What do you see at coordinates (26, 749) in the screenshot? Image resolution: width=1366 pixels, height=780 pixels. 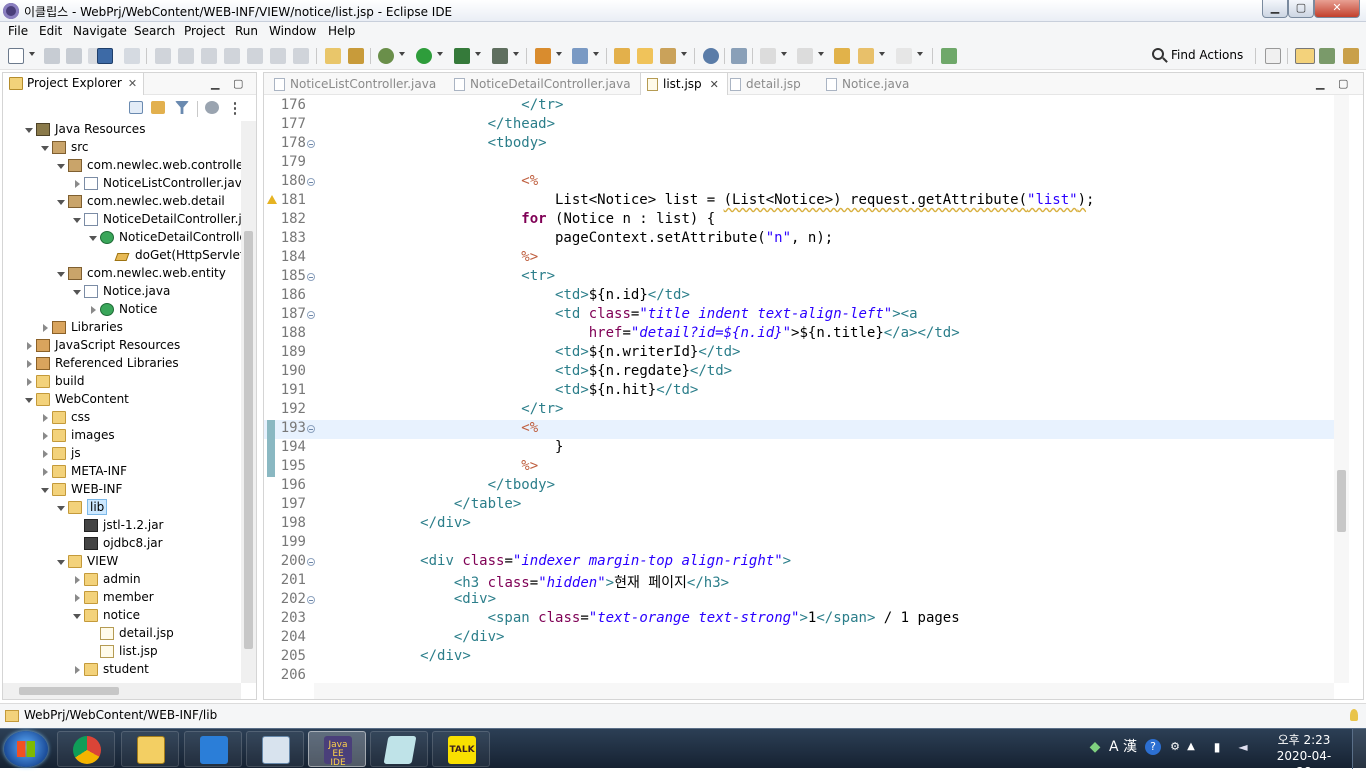 I see `start-button` at bounding box center [26, 749].